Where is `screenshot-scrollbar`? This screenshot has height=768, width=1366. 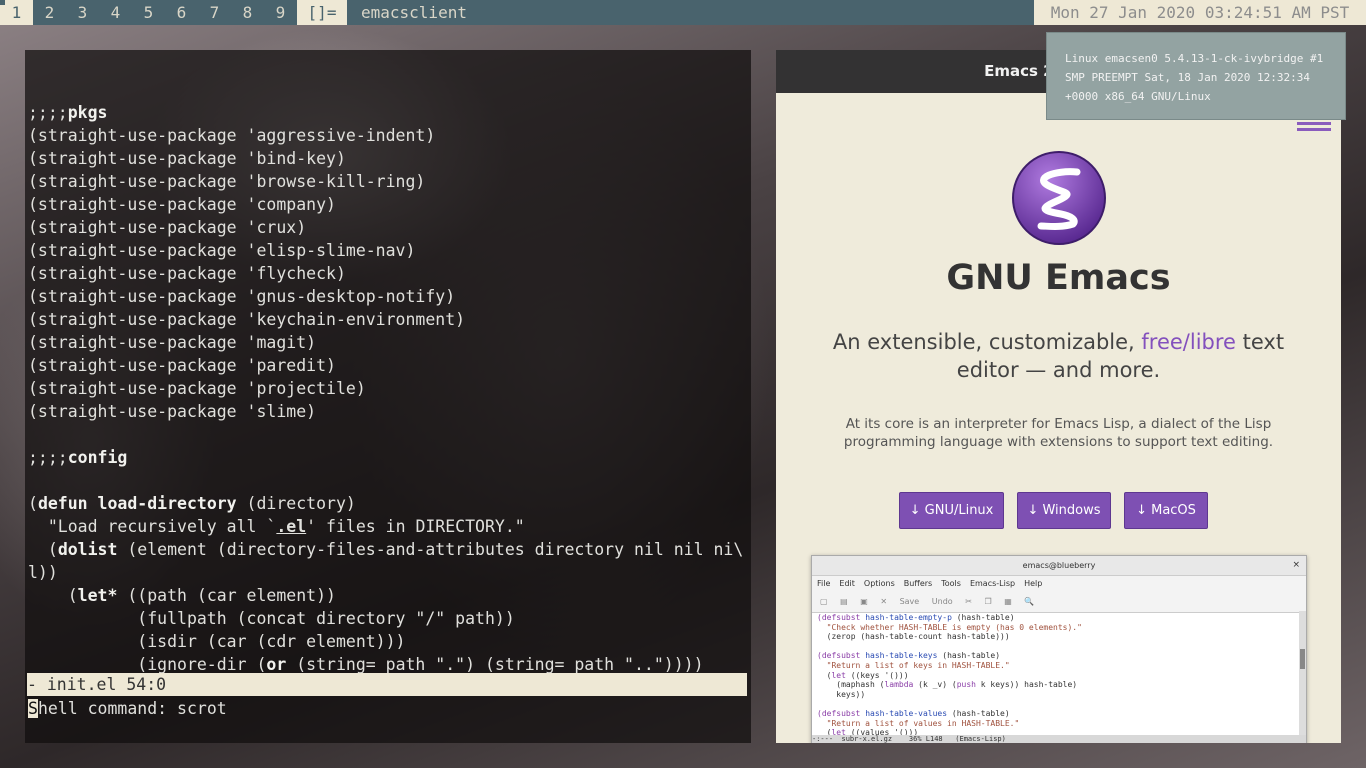 screenshot-scrollbar is located at coordinates (1302, 673).